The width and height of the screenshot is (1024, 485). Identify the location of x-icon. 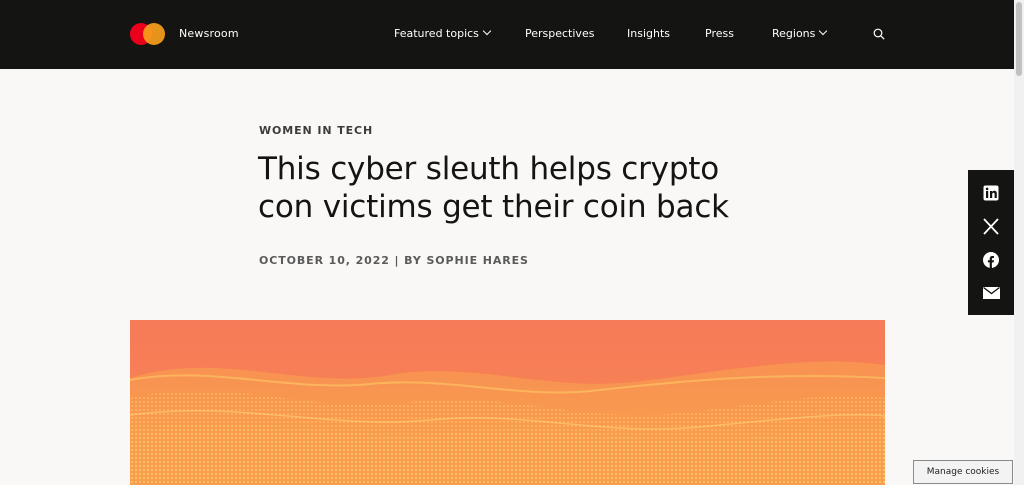
(991, 226).